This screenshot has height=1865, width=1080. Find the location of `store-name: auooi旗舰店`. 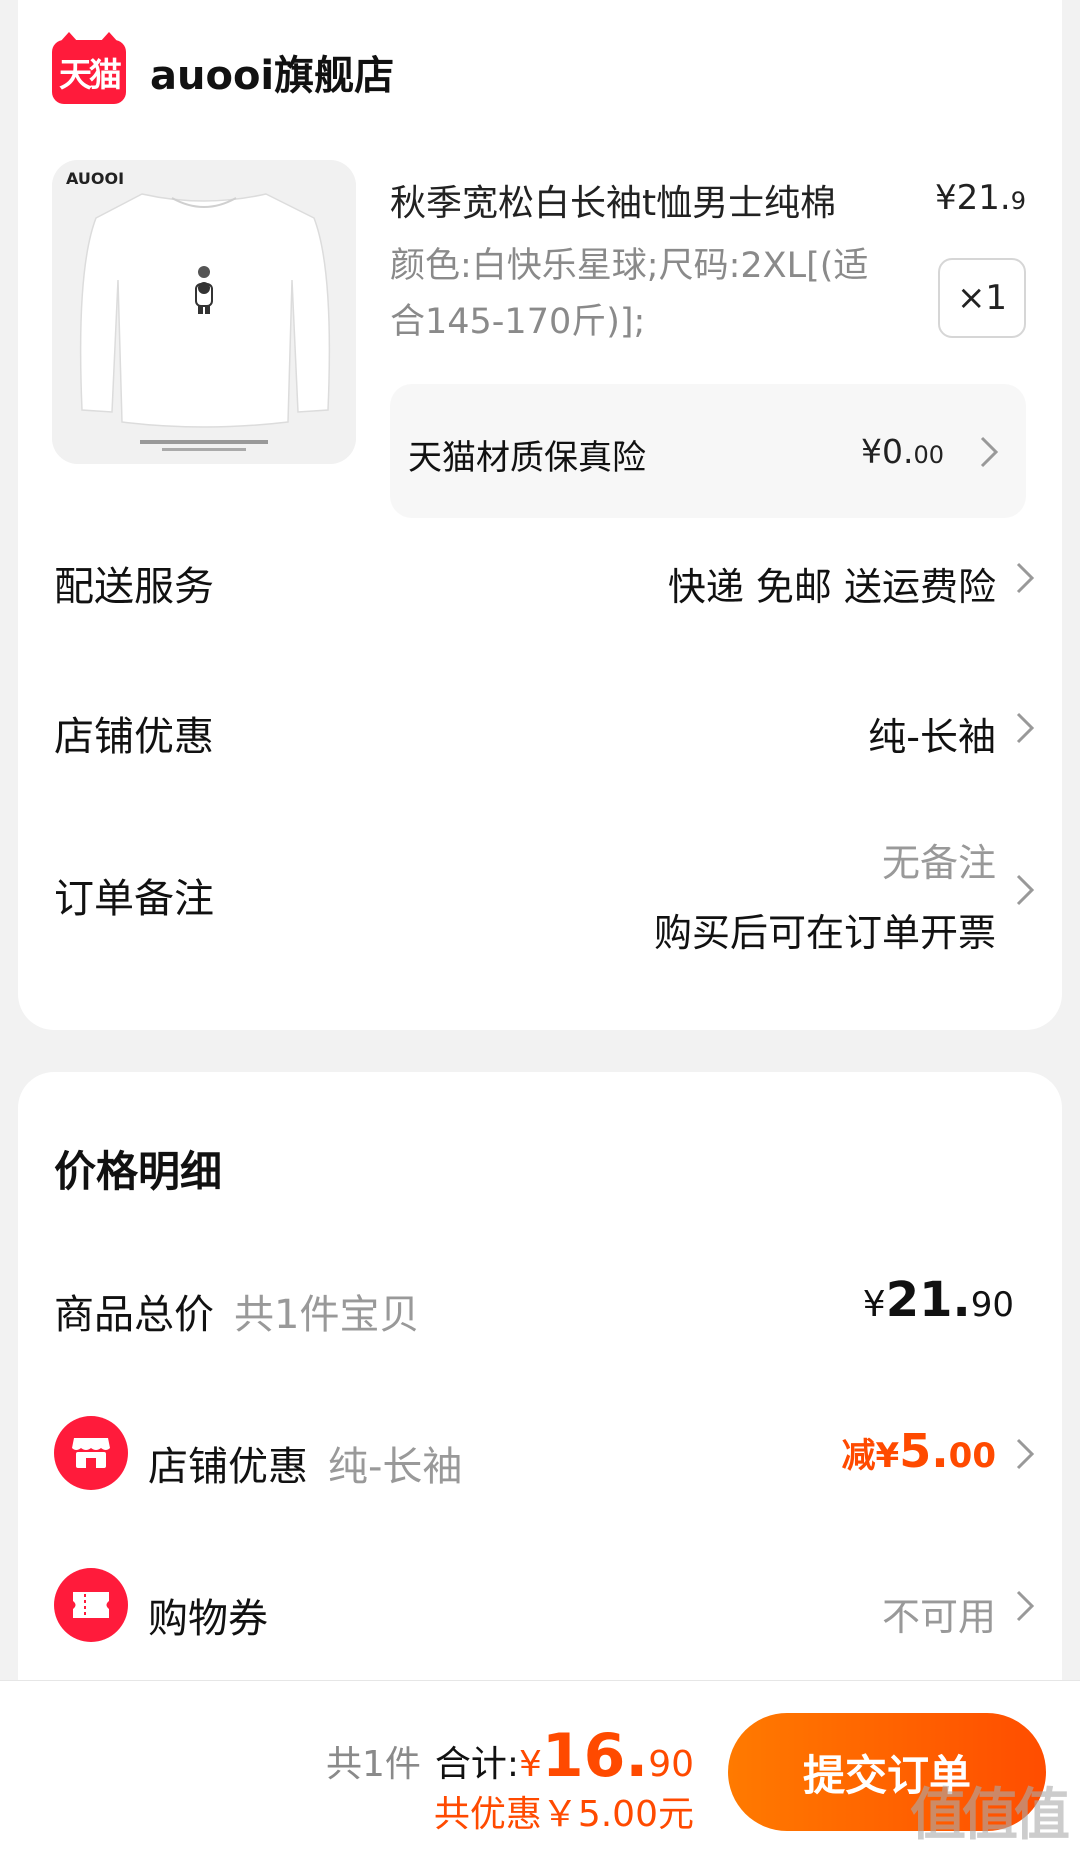

store-name: auooi旗舰店 is located at coordinates (272, 72).